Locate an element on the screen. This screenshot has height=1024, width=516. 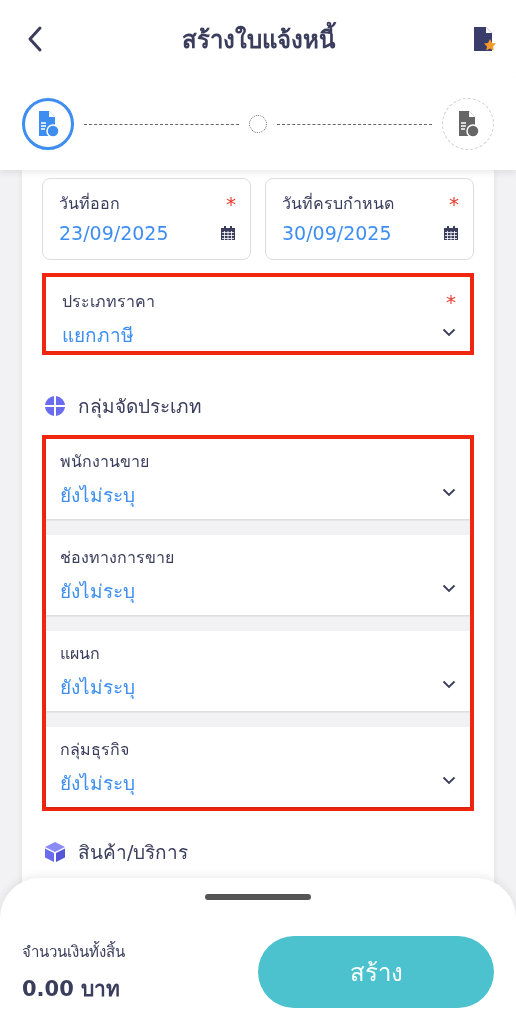
dropdown-field: กลุ่มธุรกิจ ยังไม่ระบุ is located at coordinates (258, 767).